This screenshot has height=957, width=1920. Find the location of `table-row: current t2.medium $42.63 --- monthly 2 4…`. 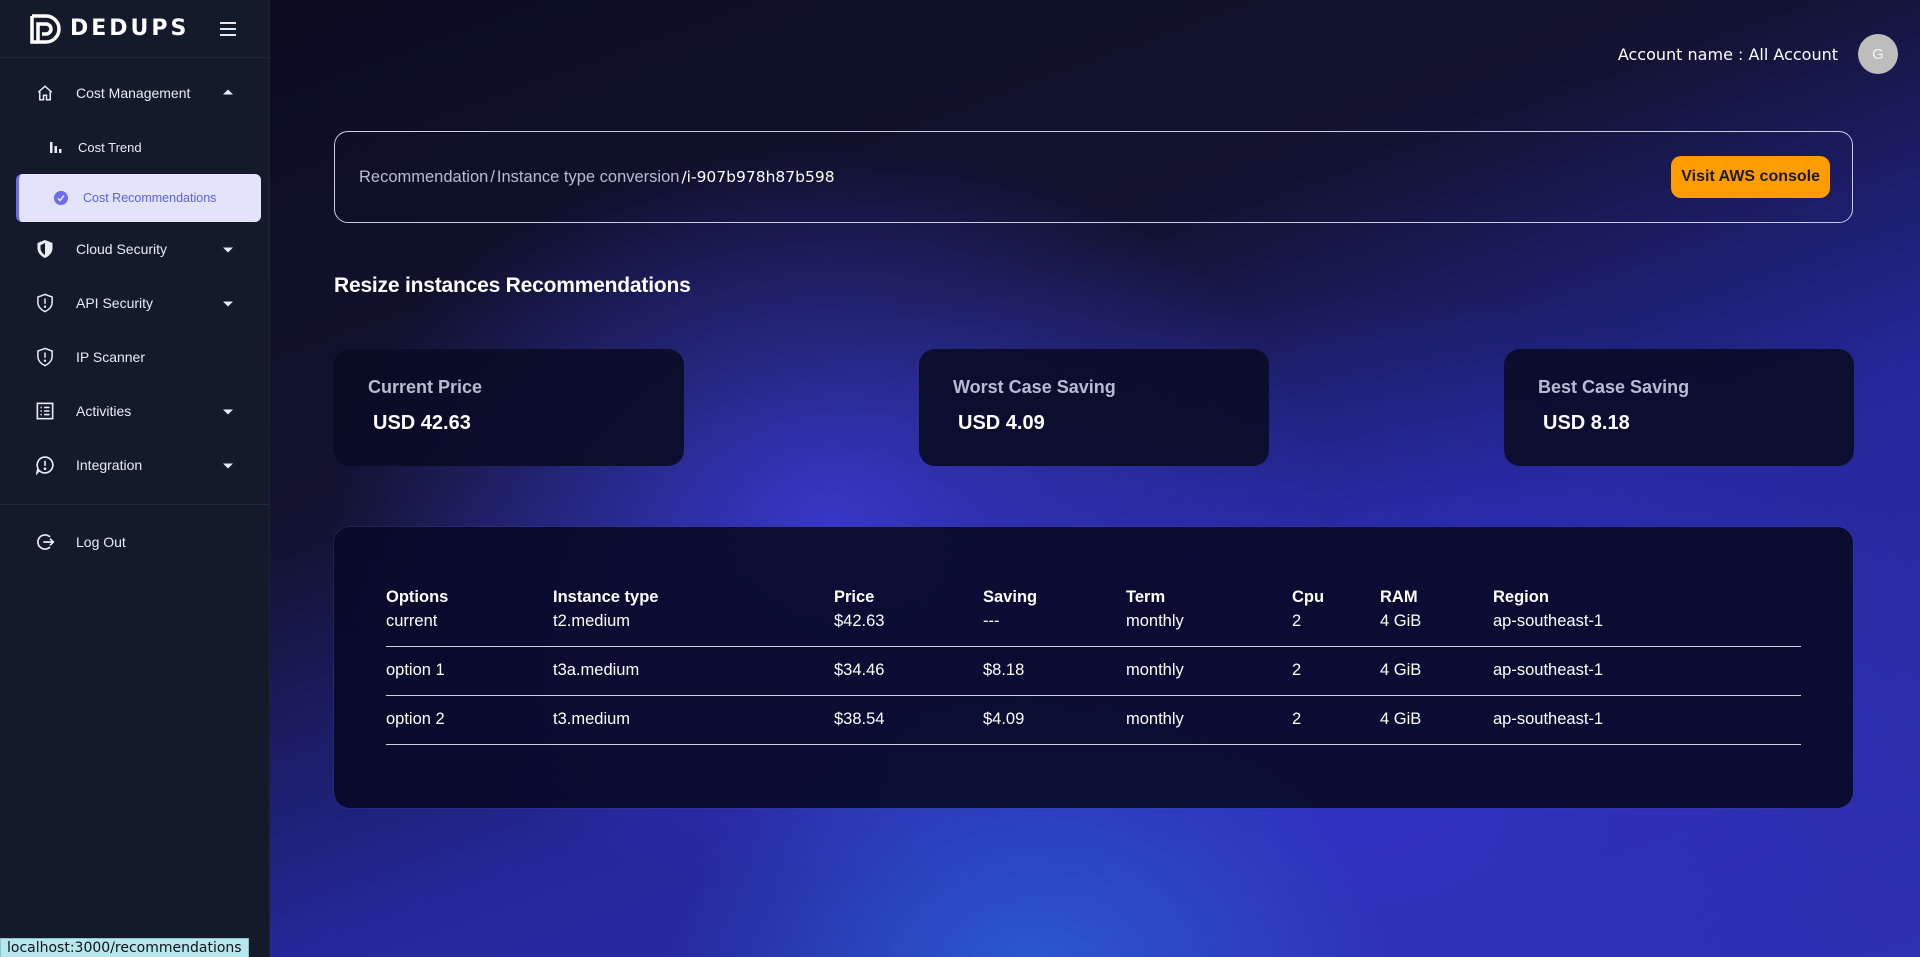

table-row: current t2.medium $42.63 --- monthly 2 4… is located at coordinates (1093, 629).